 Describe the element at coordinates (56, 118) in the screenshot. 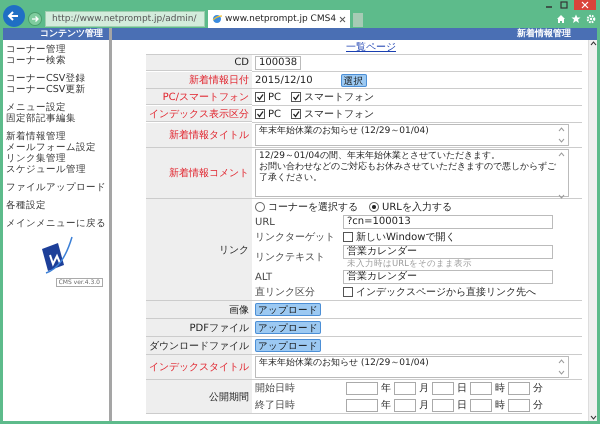

I see `menu-item: 固定部記事編集` at that location.